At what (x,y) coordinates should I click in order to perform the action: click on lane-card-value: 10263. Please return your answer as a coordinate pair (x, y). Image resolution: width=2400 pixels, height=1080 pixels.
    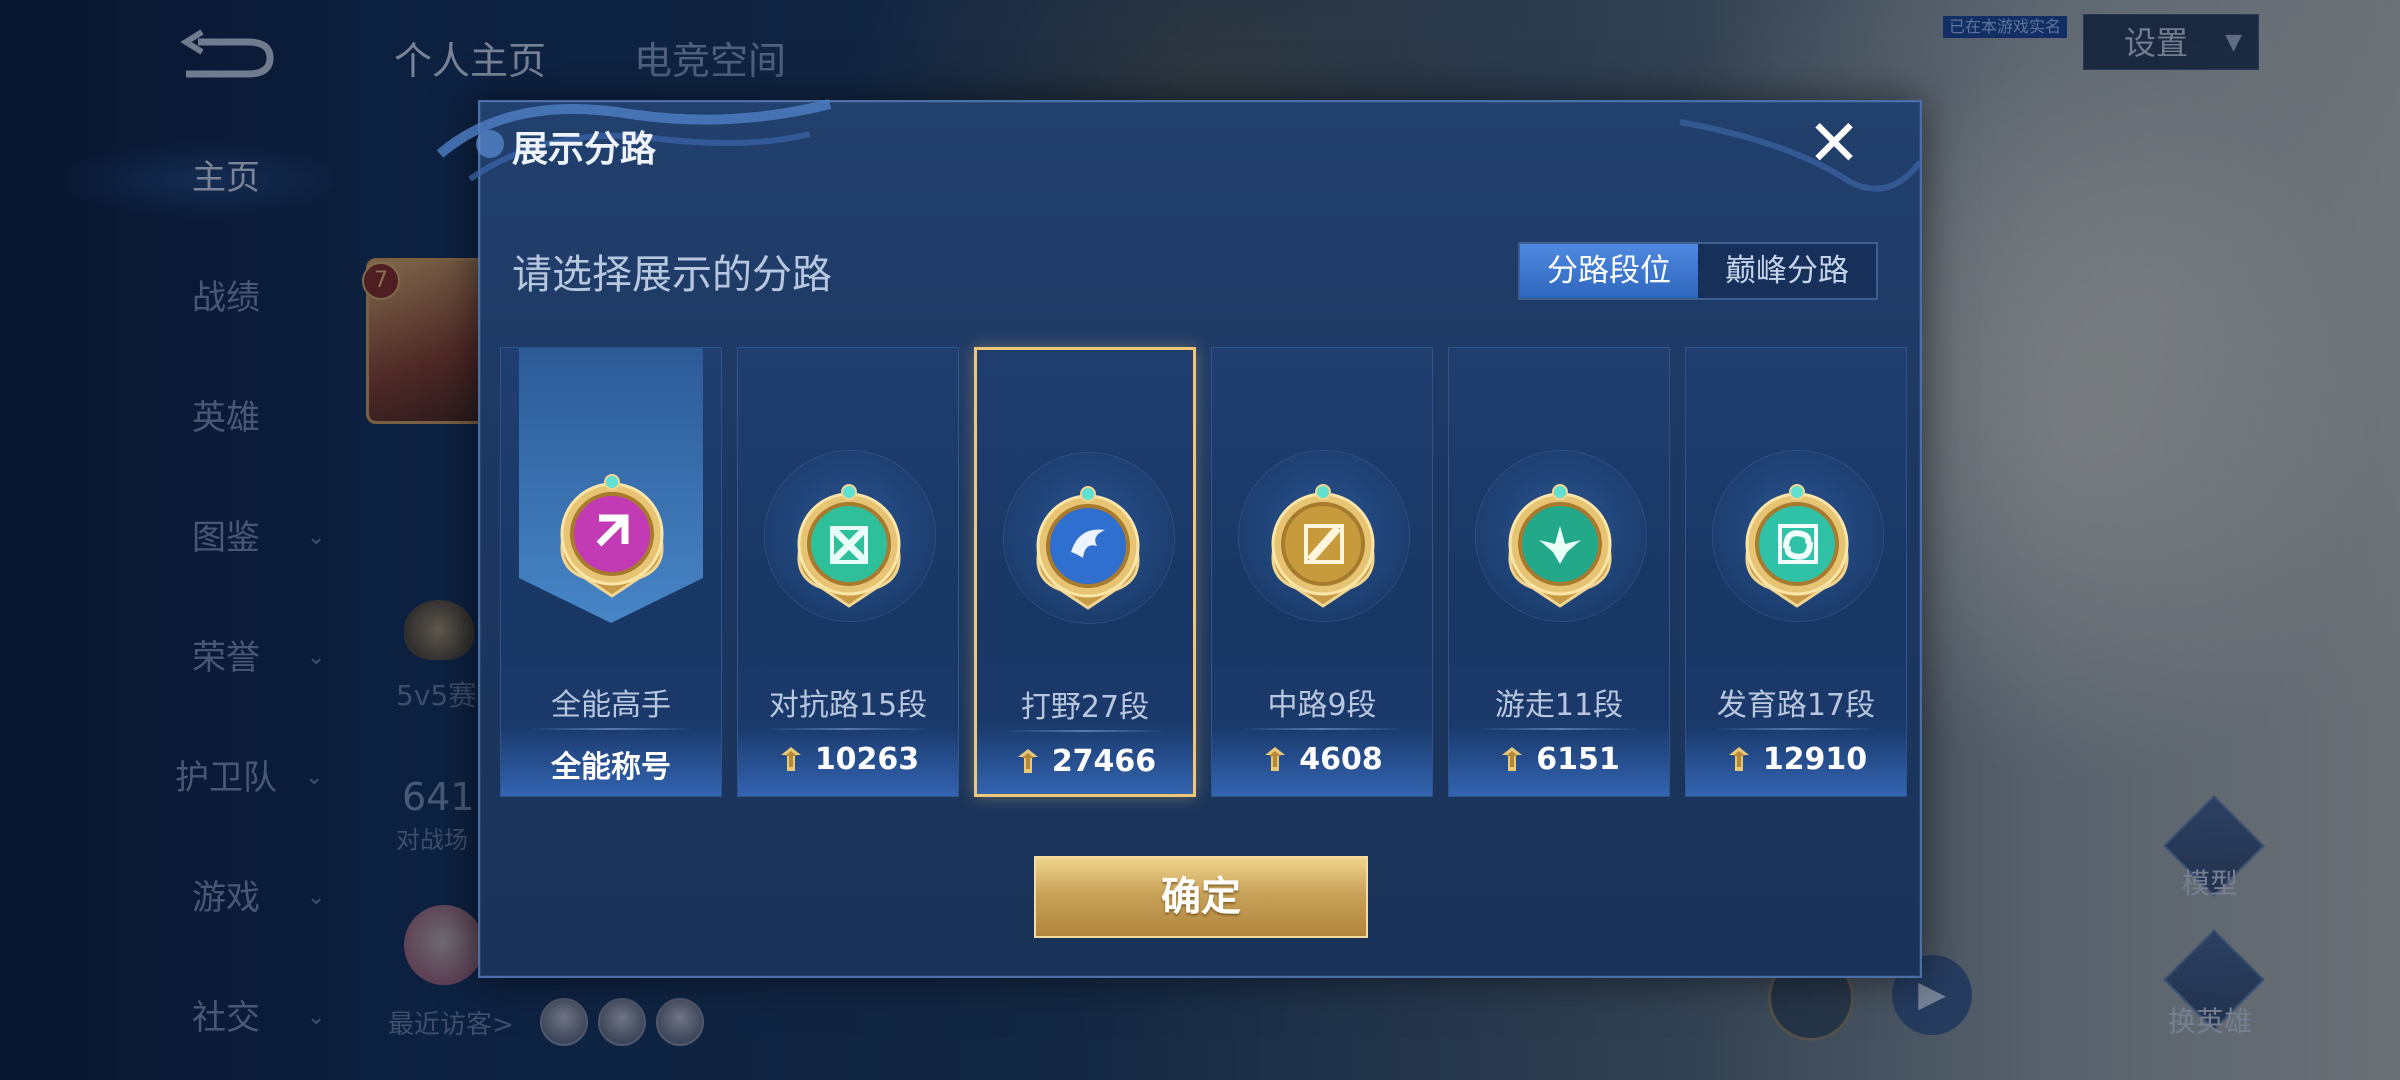
    Looking at the image, I should click on (848, 759).